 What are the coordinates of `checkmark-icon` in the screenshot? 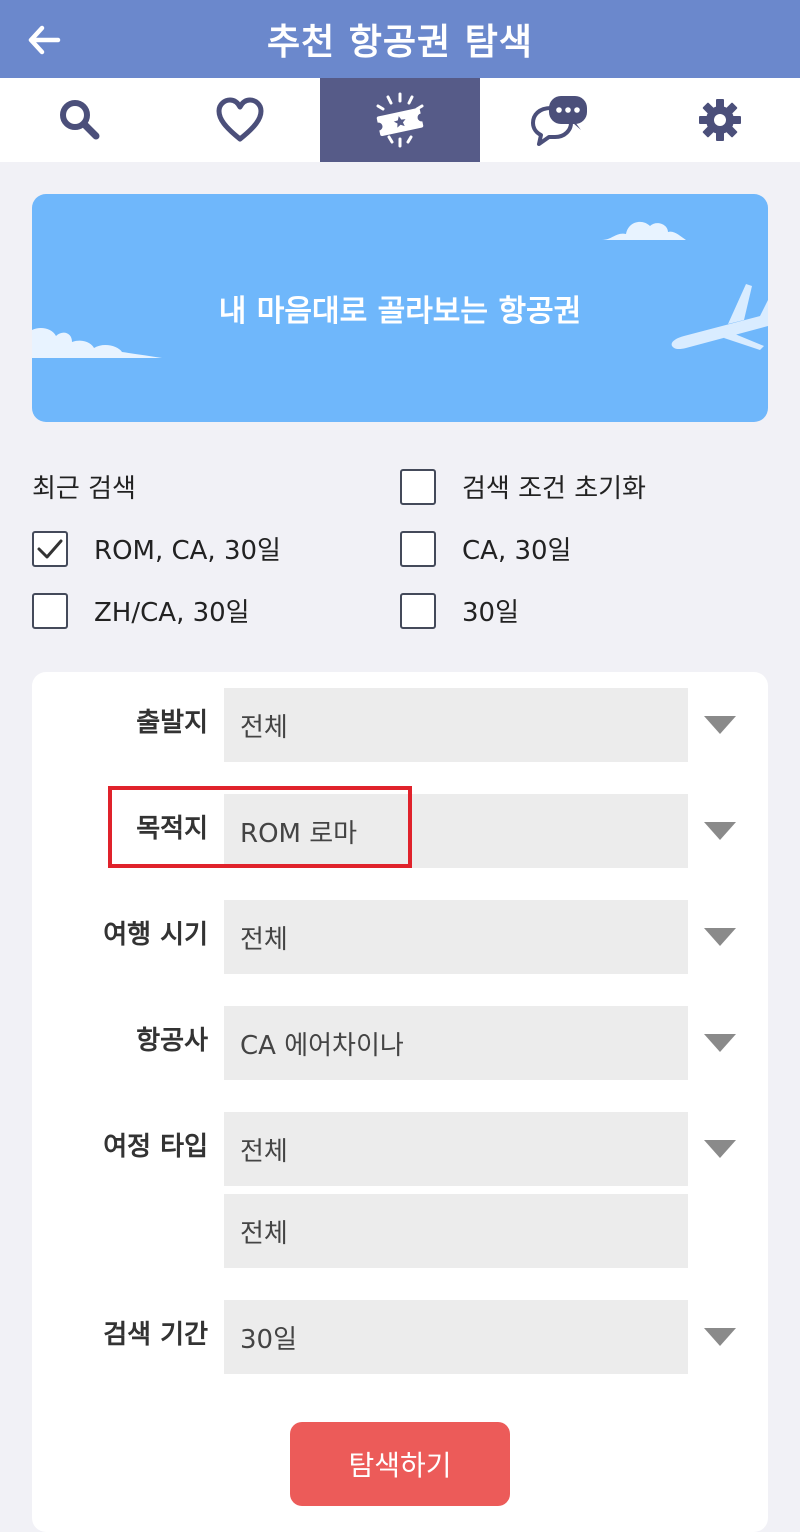 It's located at (50, 548).